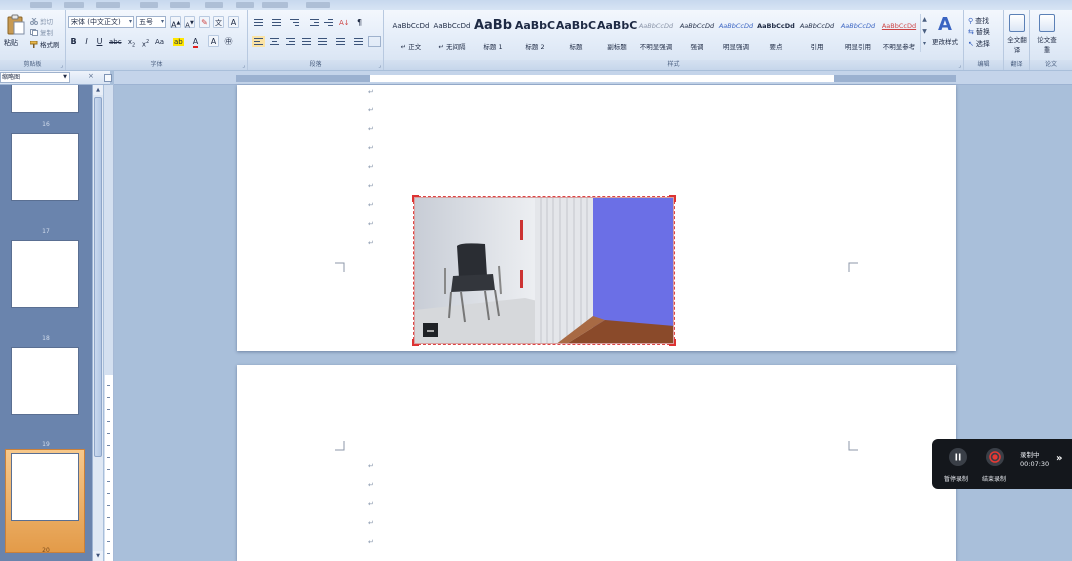  What do you see at coordinates (776, 33) in the screenshot?
I see `style-item: AaBbCcDd 要点` at bounding box center [776, 33].